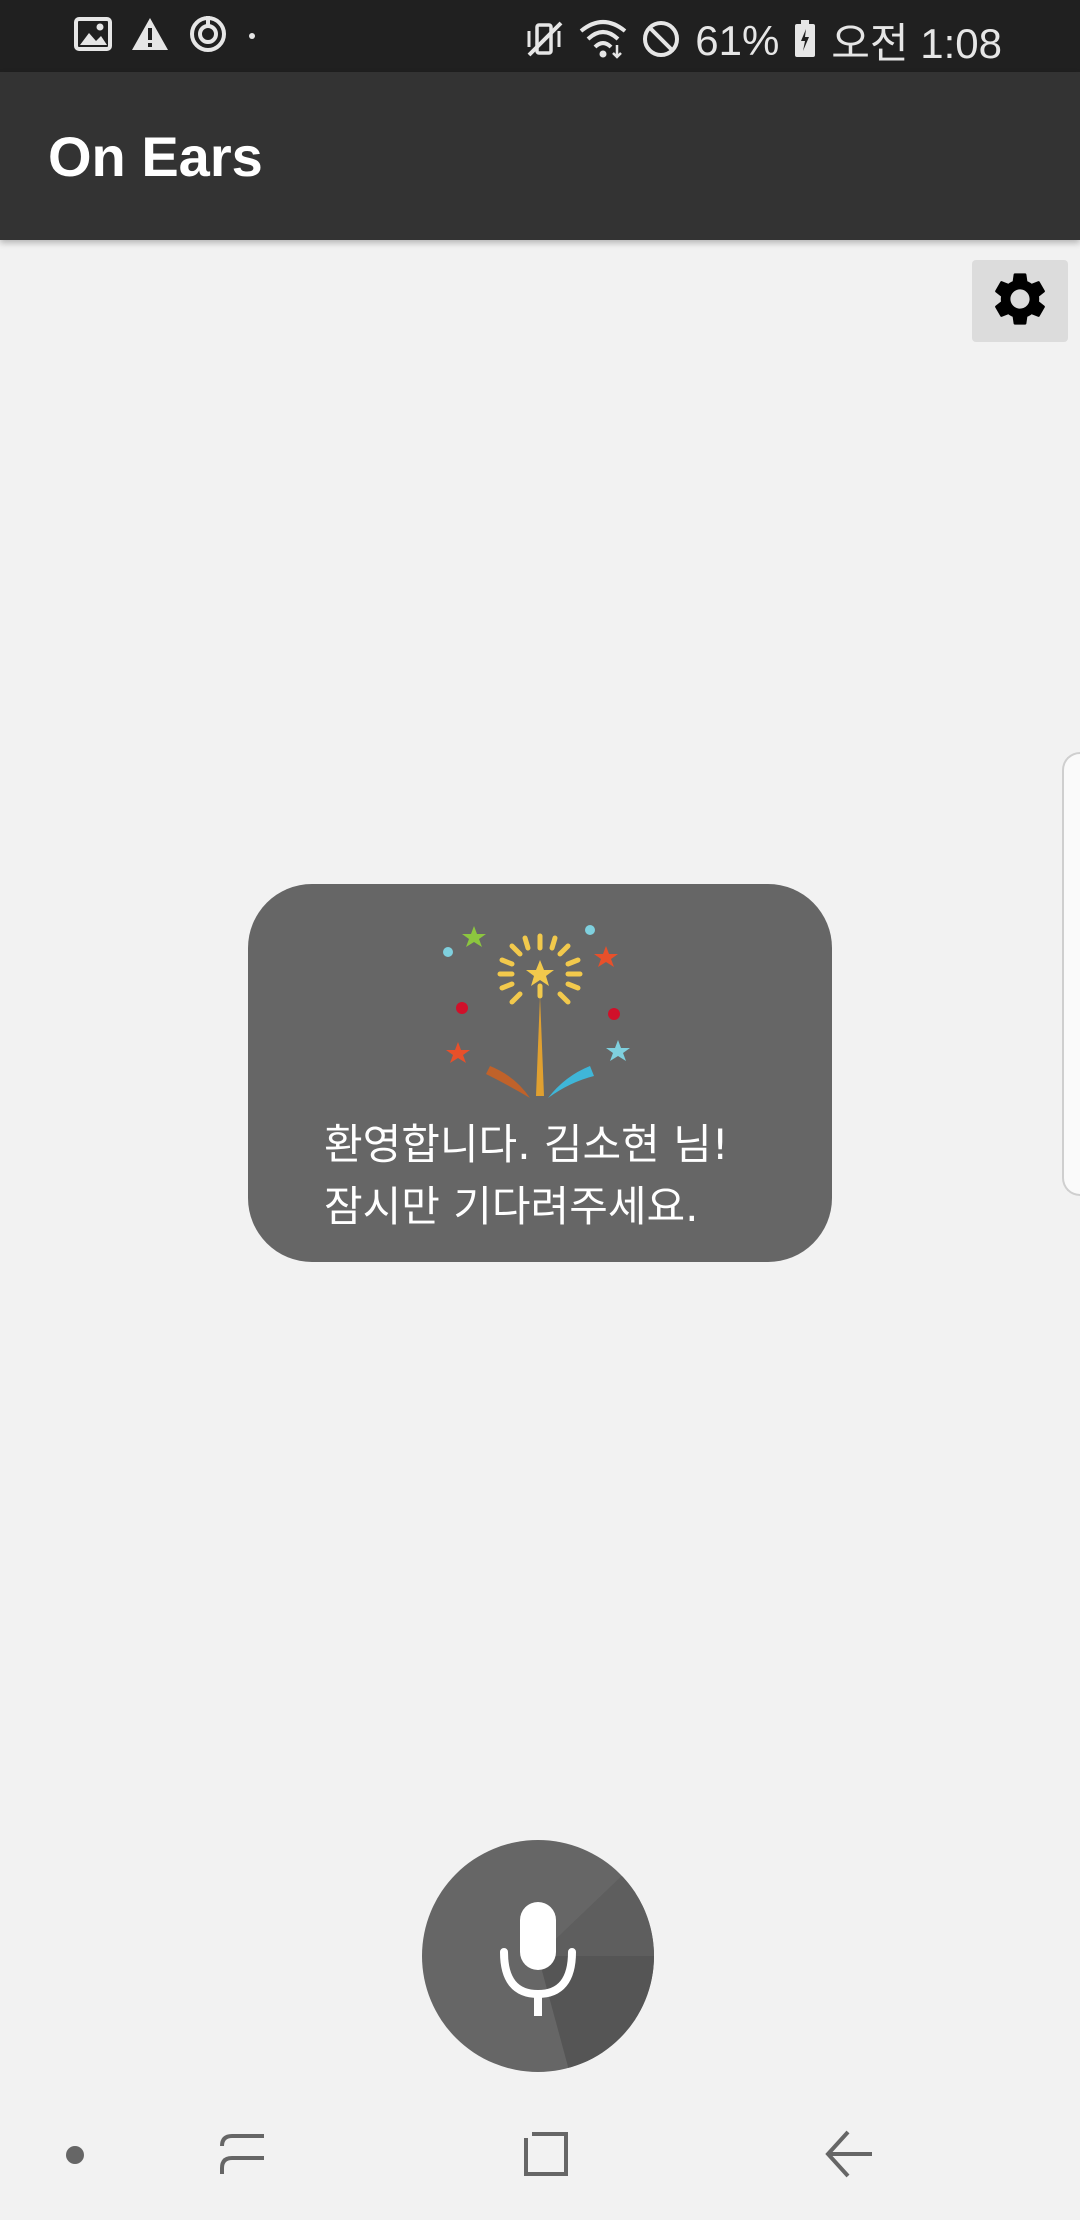 Image resolution: width=1080 pixels, height=2220 pixels. What do you see at coordinates (1071, 974) in the screenshot?
I see `edge-panel-handle` at bounding box center [1071, 974].